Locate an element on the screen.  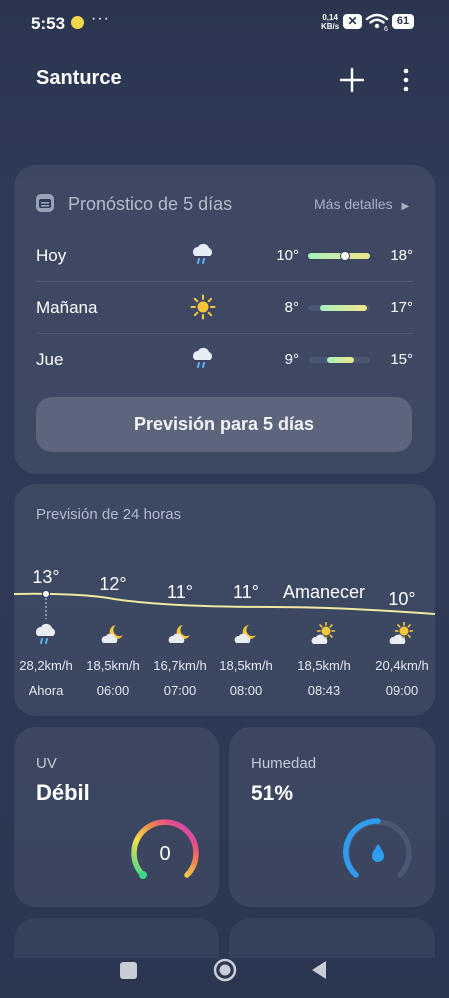
more-notifications-icon: ··· is located at coordinates (100, 18).